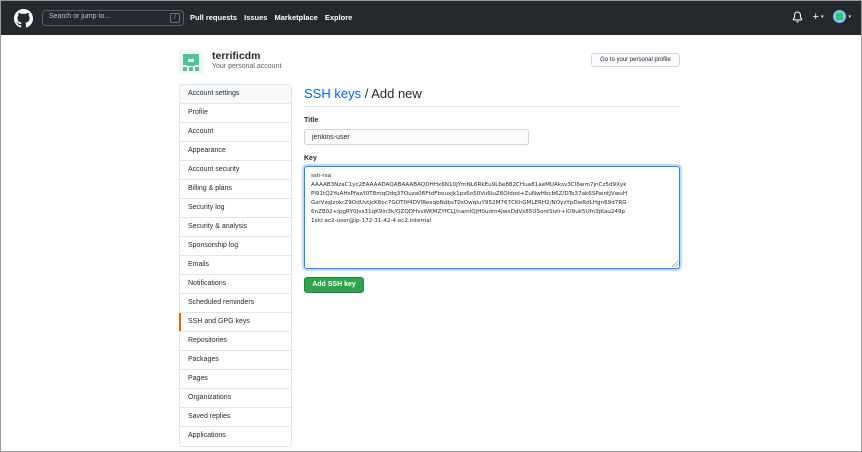  I want to click on create-new-menu: + ▾, so click(818, 17).